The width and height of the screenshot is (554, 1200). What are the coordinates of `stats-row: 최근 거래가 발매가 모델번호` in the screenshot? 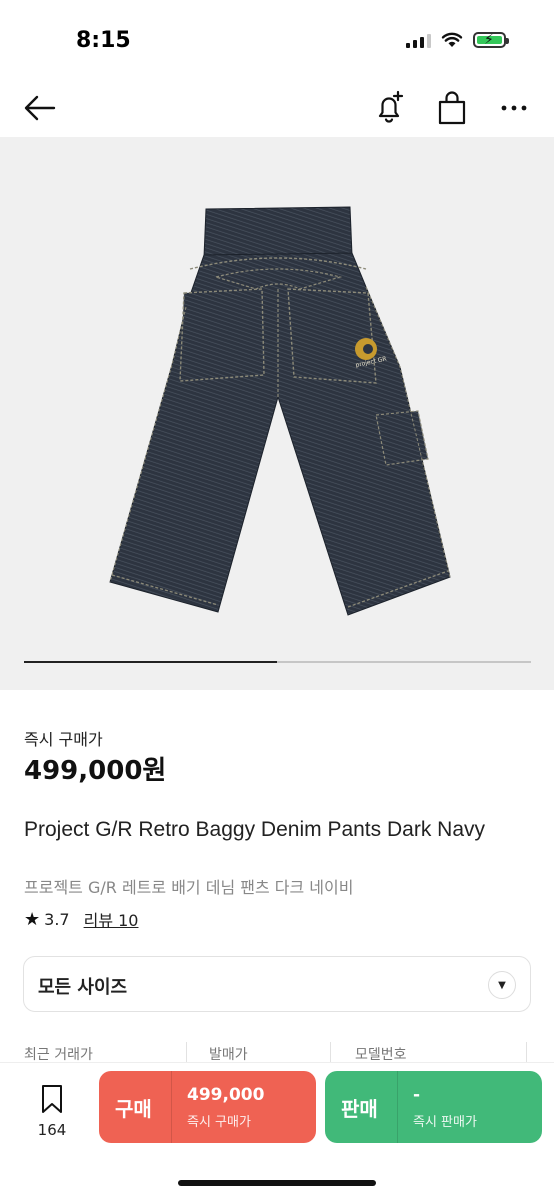 It's located at (277, 1052).